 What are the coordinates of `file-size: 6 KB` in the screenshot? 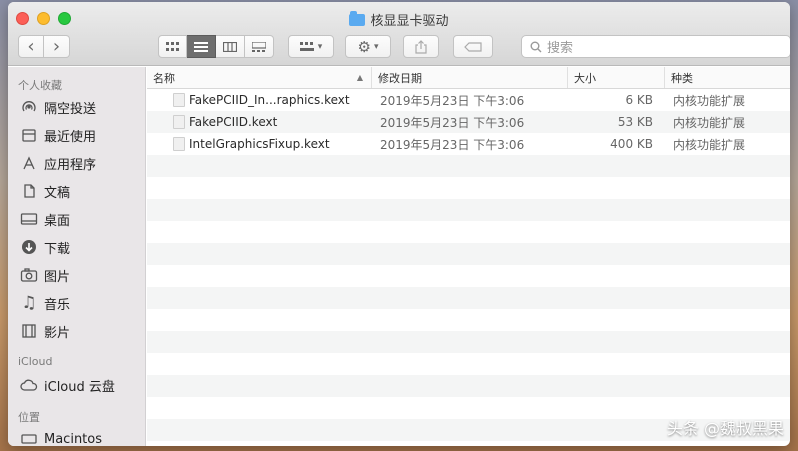 It's located at (639, 100).